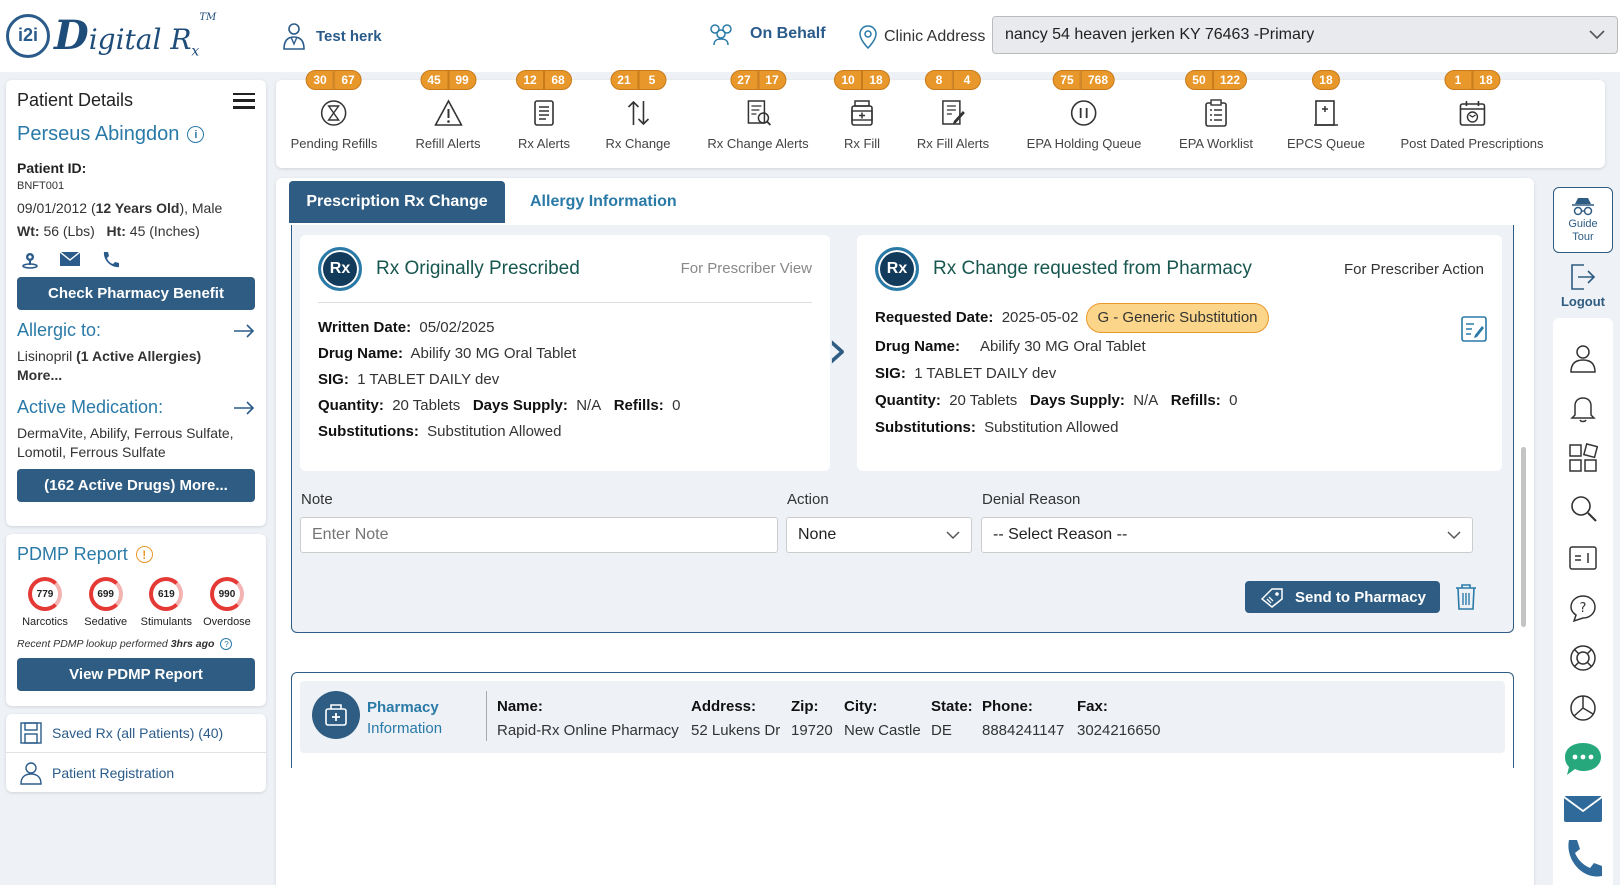 This screenshot has height=885, width=1620. What do you see at coordinates (1472, 113) in the screenshot?
I see `calendar-icon` at bounding box center [1472, 113].